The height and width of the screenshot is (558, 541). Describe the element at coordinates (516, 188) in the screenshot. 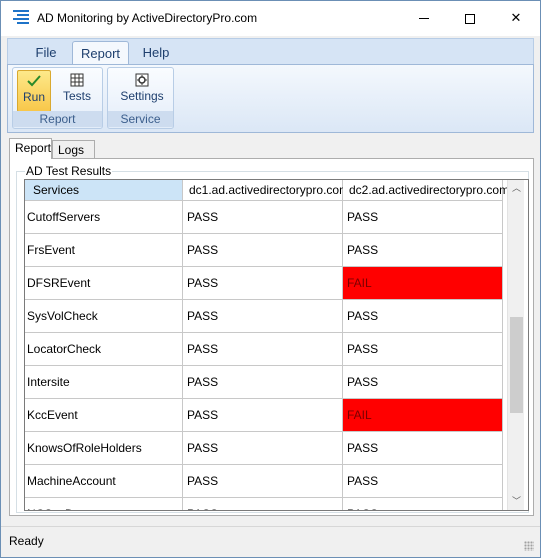

I see `chevron-up-icon: ︿` at that location.